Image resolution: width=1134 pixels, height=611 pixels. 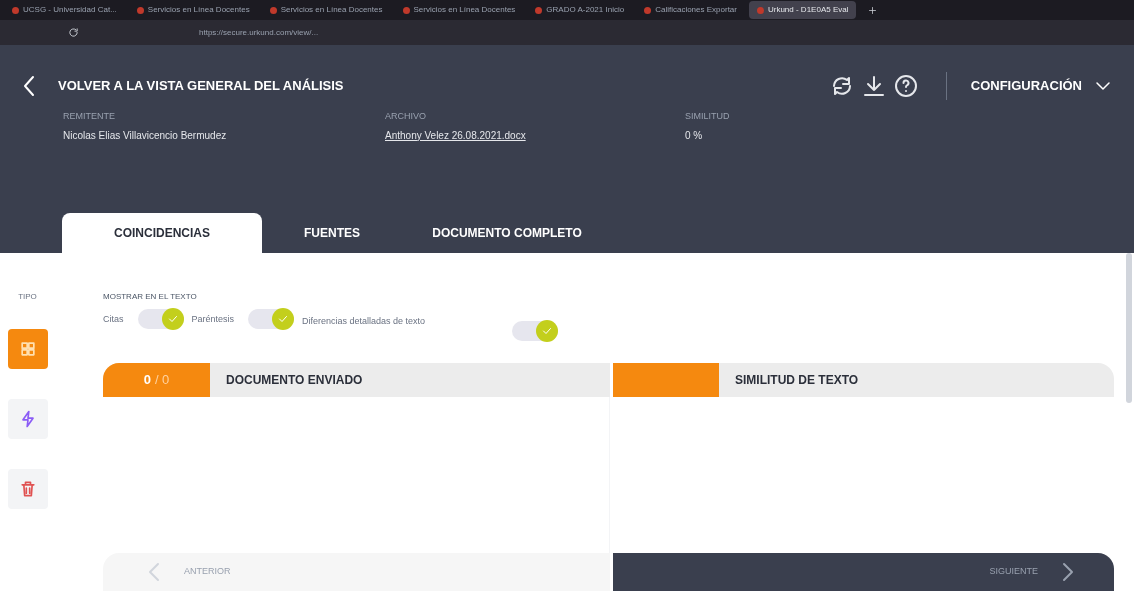 I want to click on field-label: SIMILITUD, so click(x=708, y=116).